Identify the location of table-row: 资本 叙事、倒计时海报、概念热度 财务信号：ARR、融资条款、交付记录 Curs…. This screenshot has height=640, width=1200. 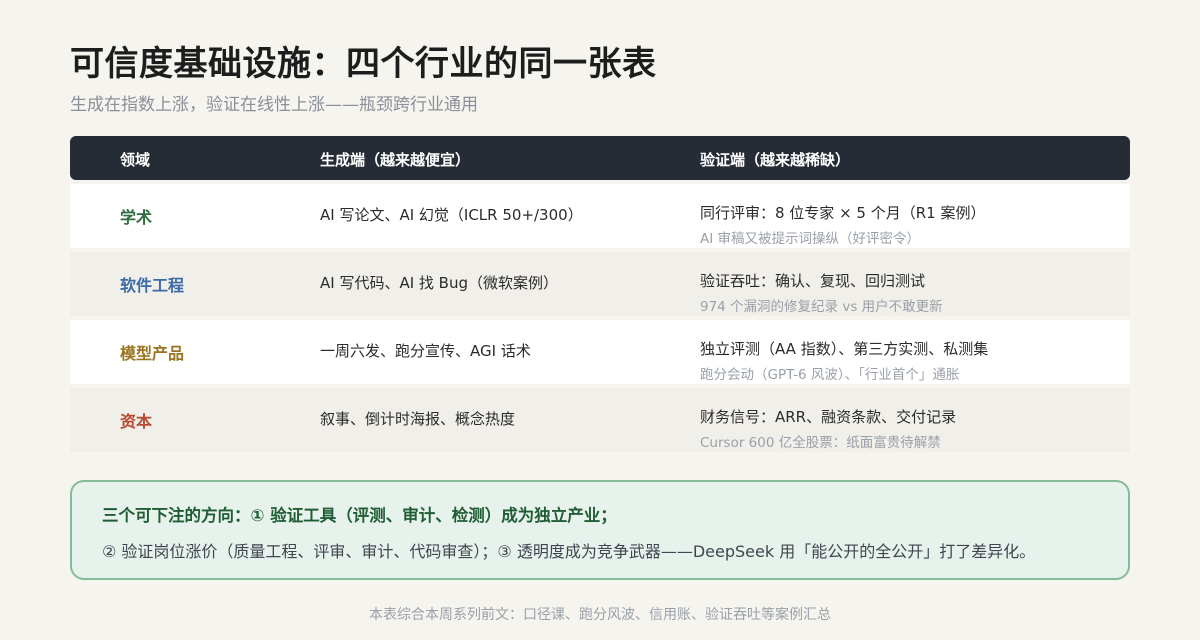
(600, 420).